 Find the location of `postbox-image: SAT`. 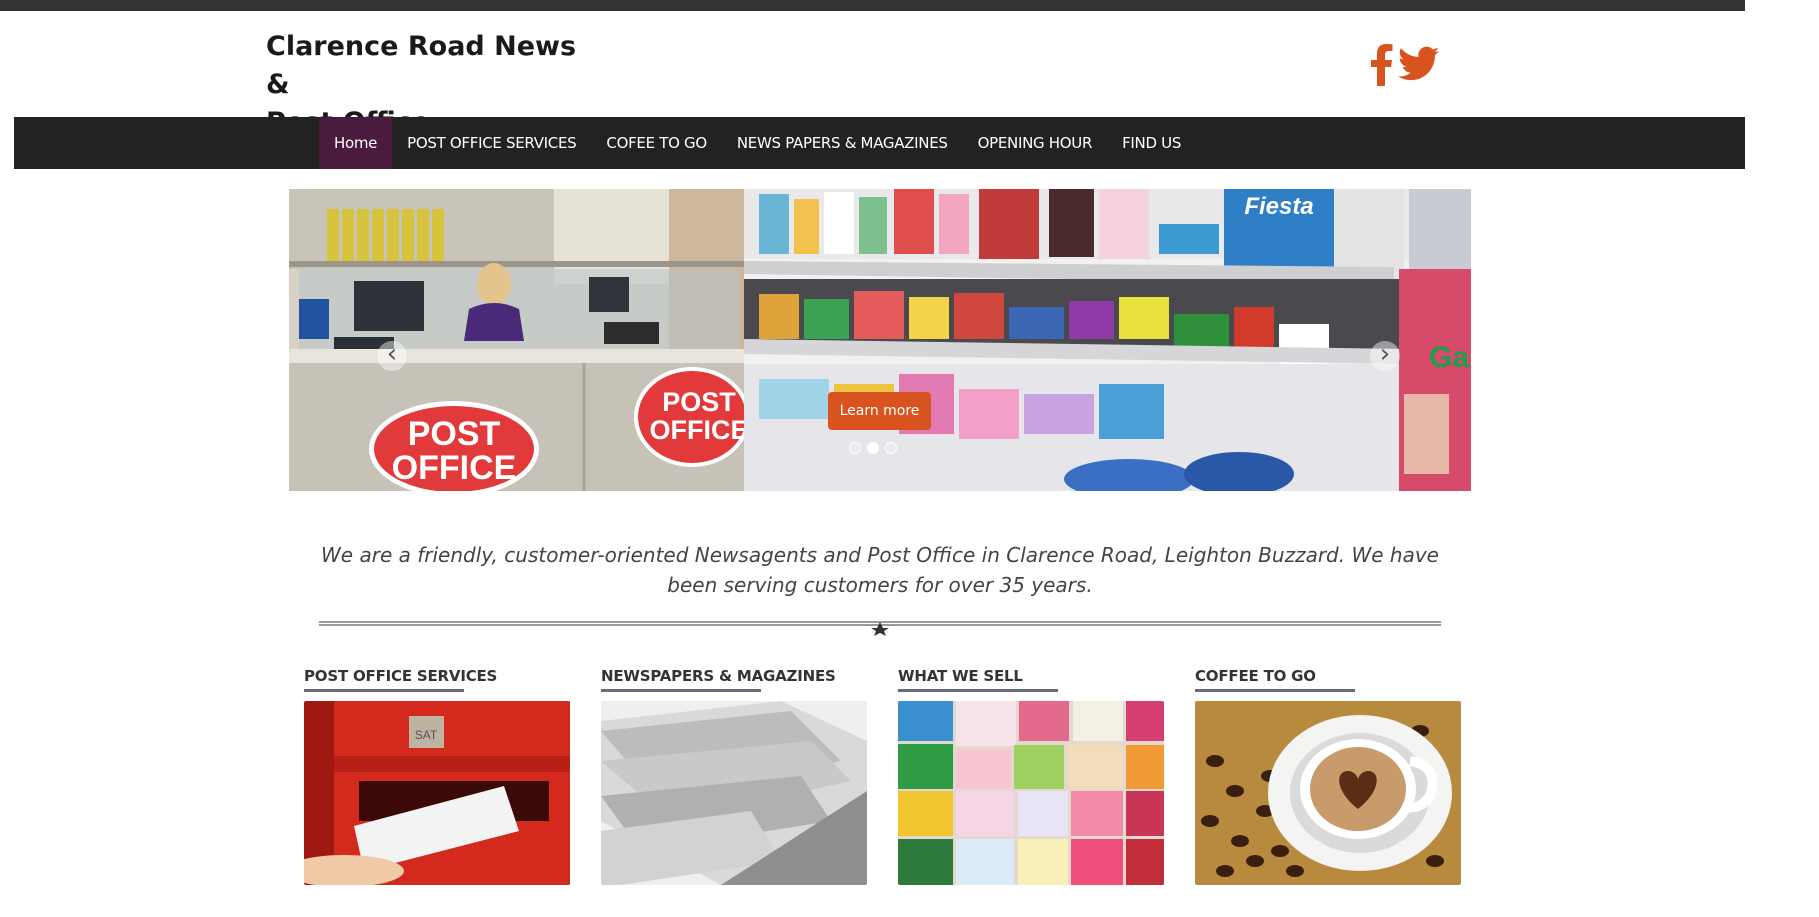

postbox-image: SAT is located at coordinates (437, 793).